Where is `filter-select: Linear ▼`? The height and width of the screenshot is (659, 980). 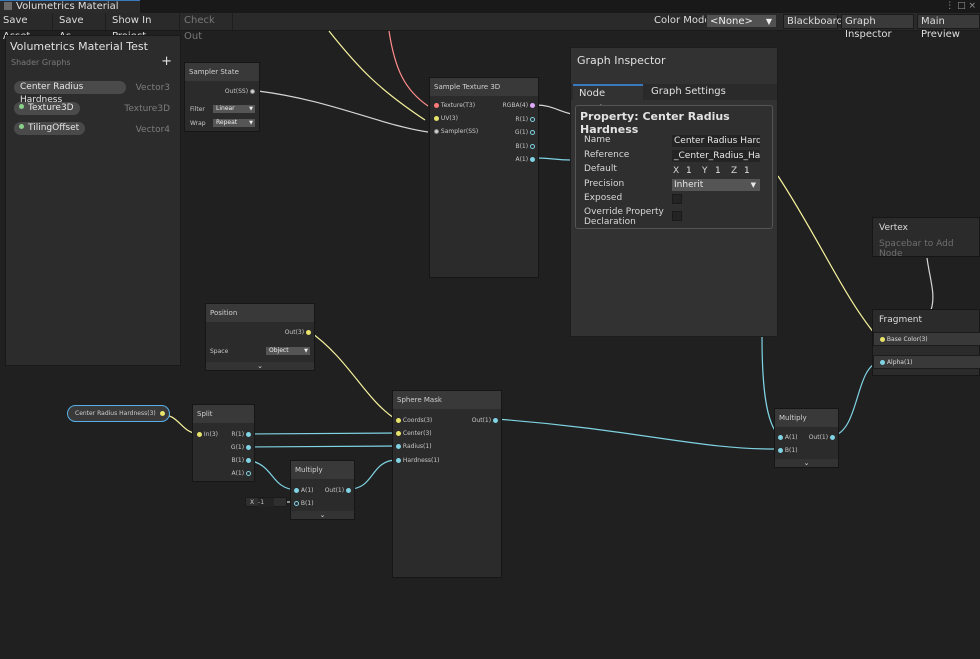
filter-select: Linear ▼ is located at coordinates (234, 109).